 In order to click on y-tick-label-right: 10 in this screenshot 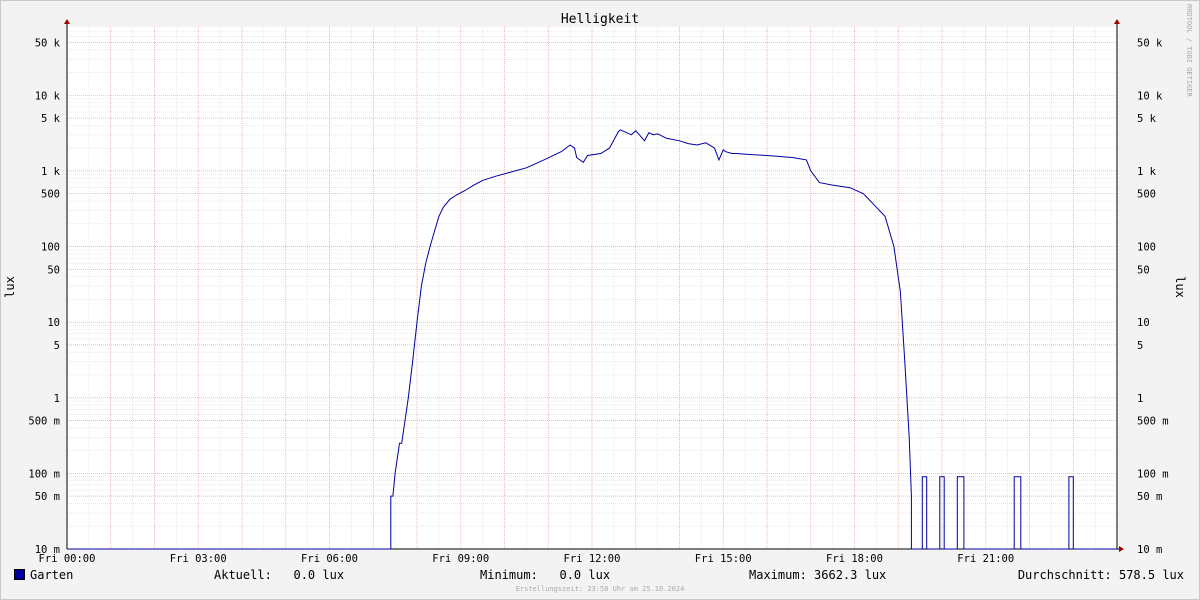, I will do `click(1143, 323)`.